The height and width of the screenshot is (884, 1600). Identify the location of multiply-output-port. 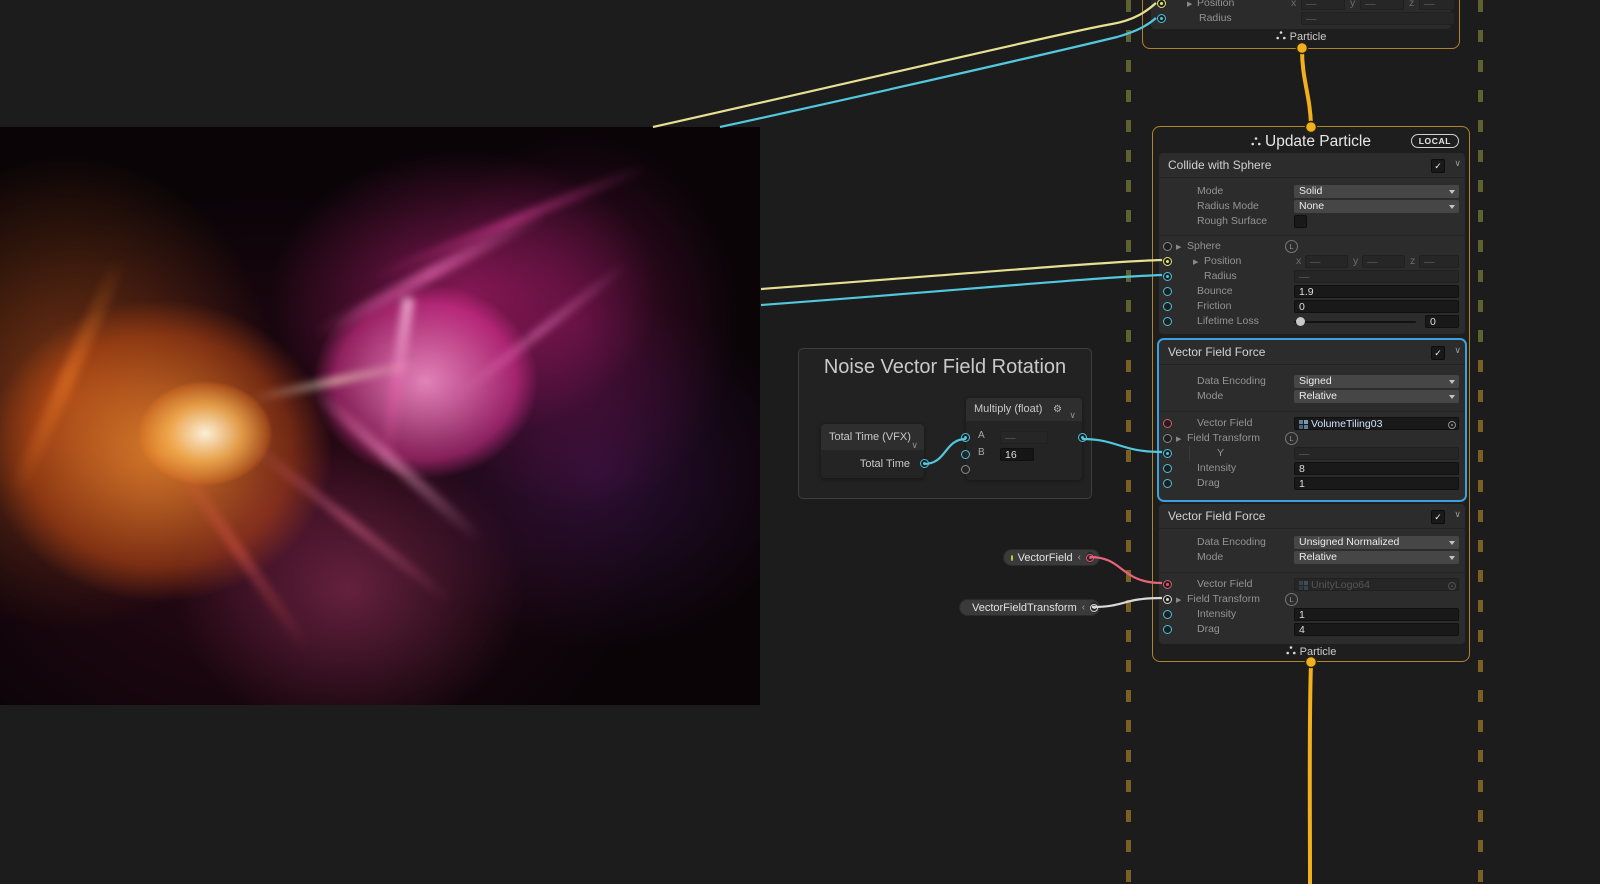
(1082, 437).